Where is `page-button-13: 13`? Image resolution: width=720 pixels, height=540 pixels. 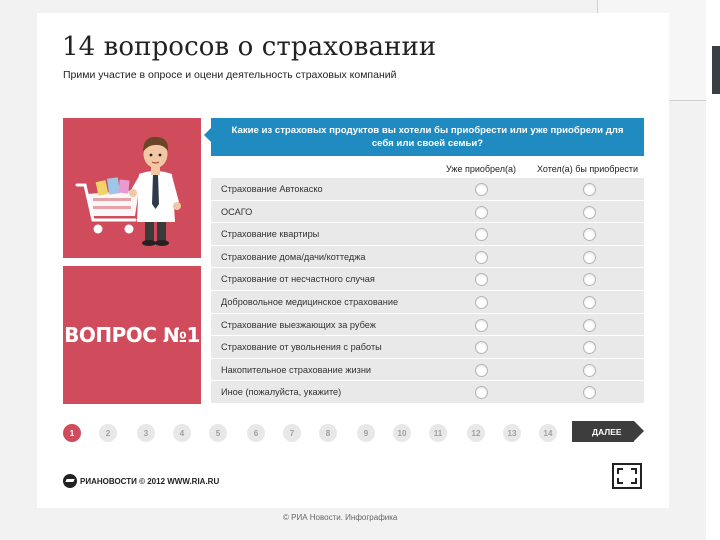
page-button-13: 13 is located at coordinates (512, 433).